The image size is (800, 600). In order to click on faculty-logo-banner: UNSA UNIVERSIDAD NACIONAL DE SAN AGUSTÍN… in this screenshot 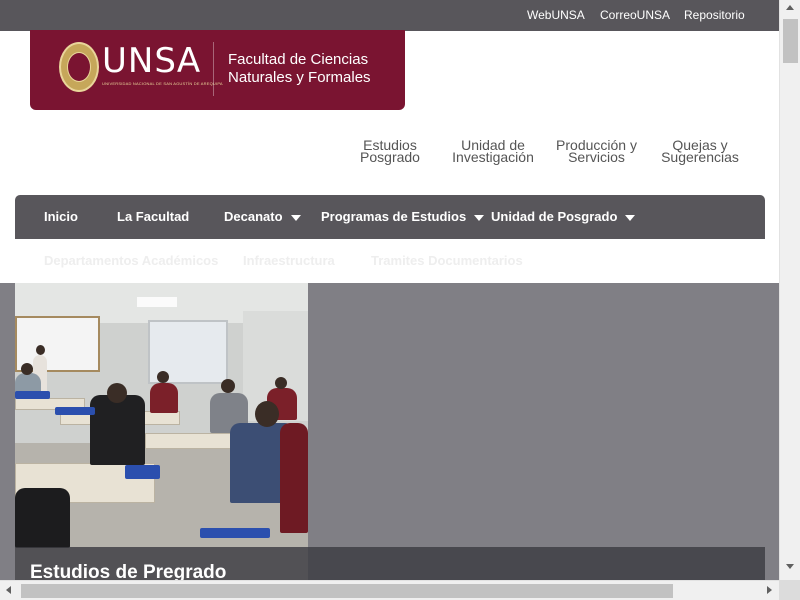, I will do `click(217, 70)`.